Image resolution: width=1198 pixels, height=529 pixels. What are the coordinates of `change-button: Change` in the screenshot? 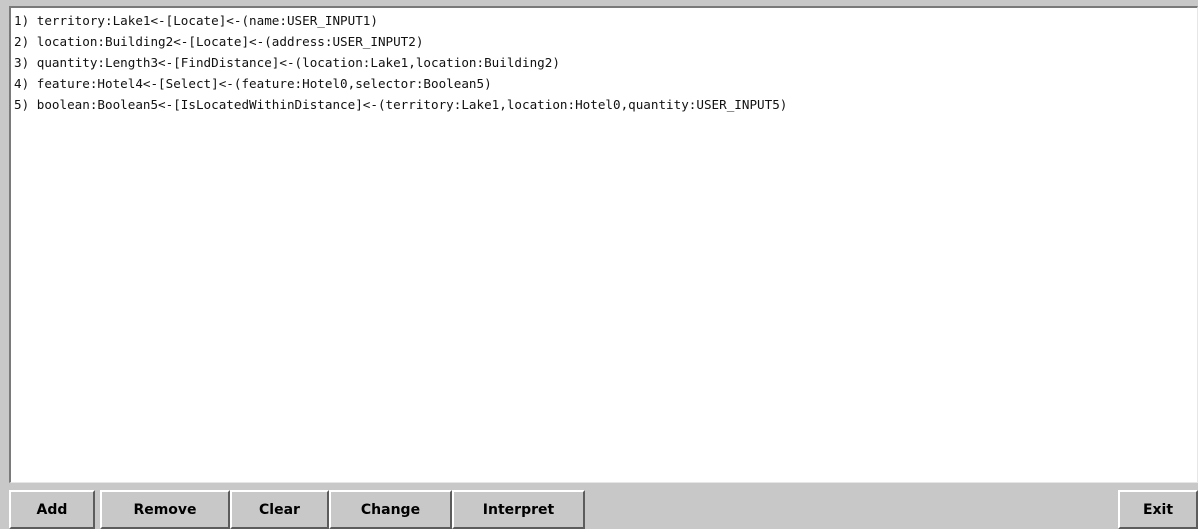 It's located at (390, 509).